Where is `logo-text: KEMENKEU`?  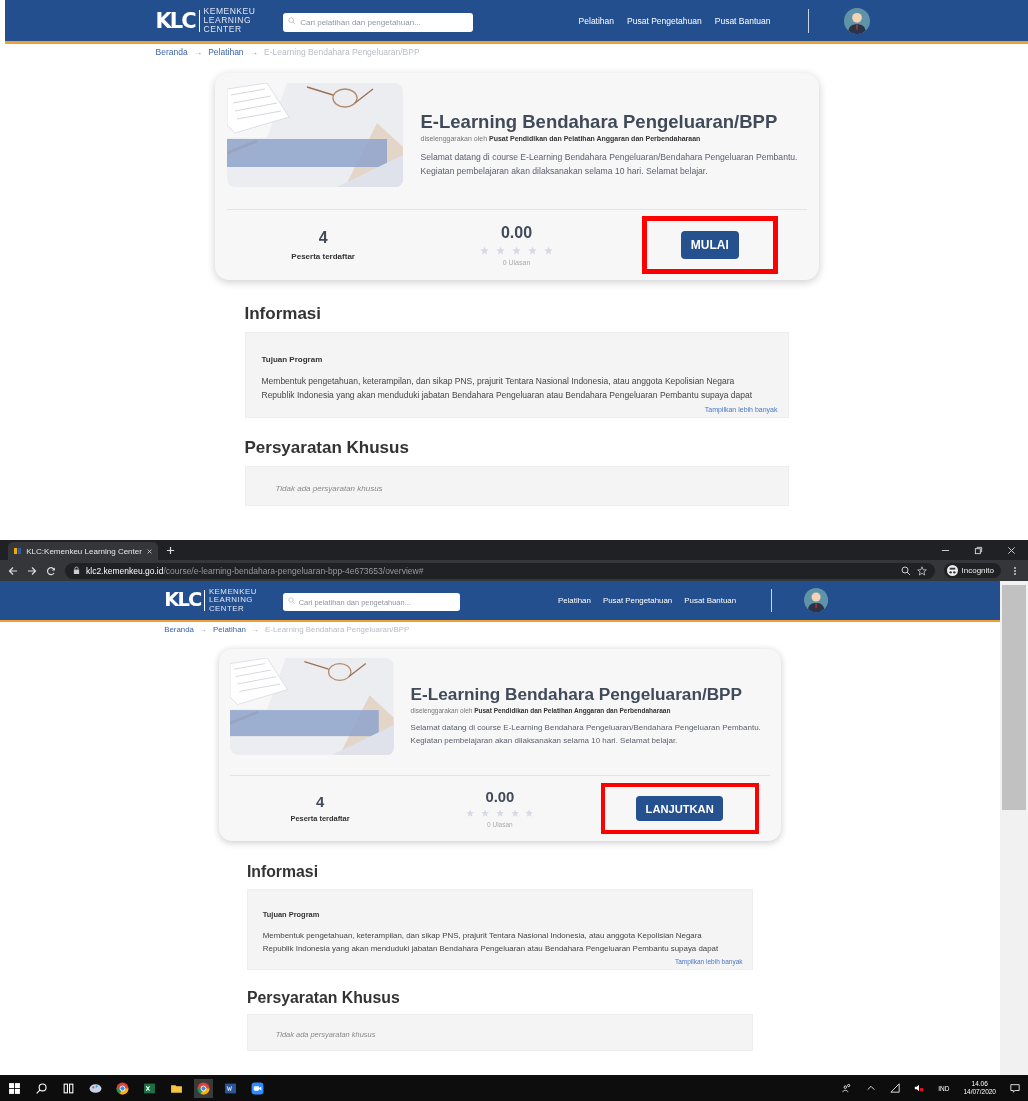 logo-text: KEMENKEU is located at coordinates (229, 11).